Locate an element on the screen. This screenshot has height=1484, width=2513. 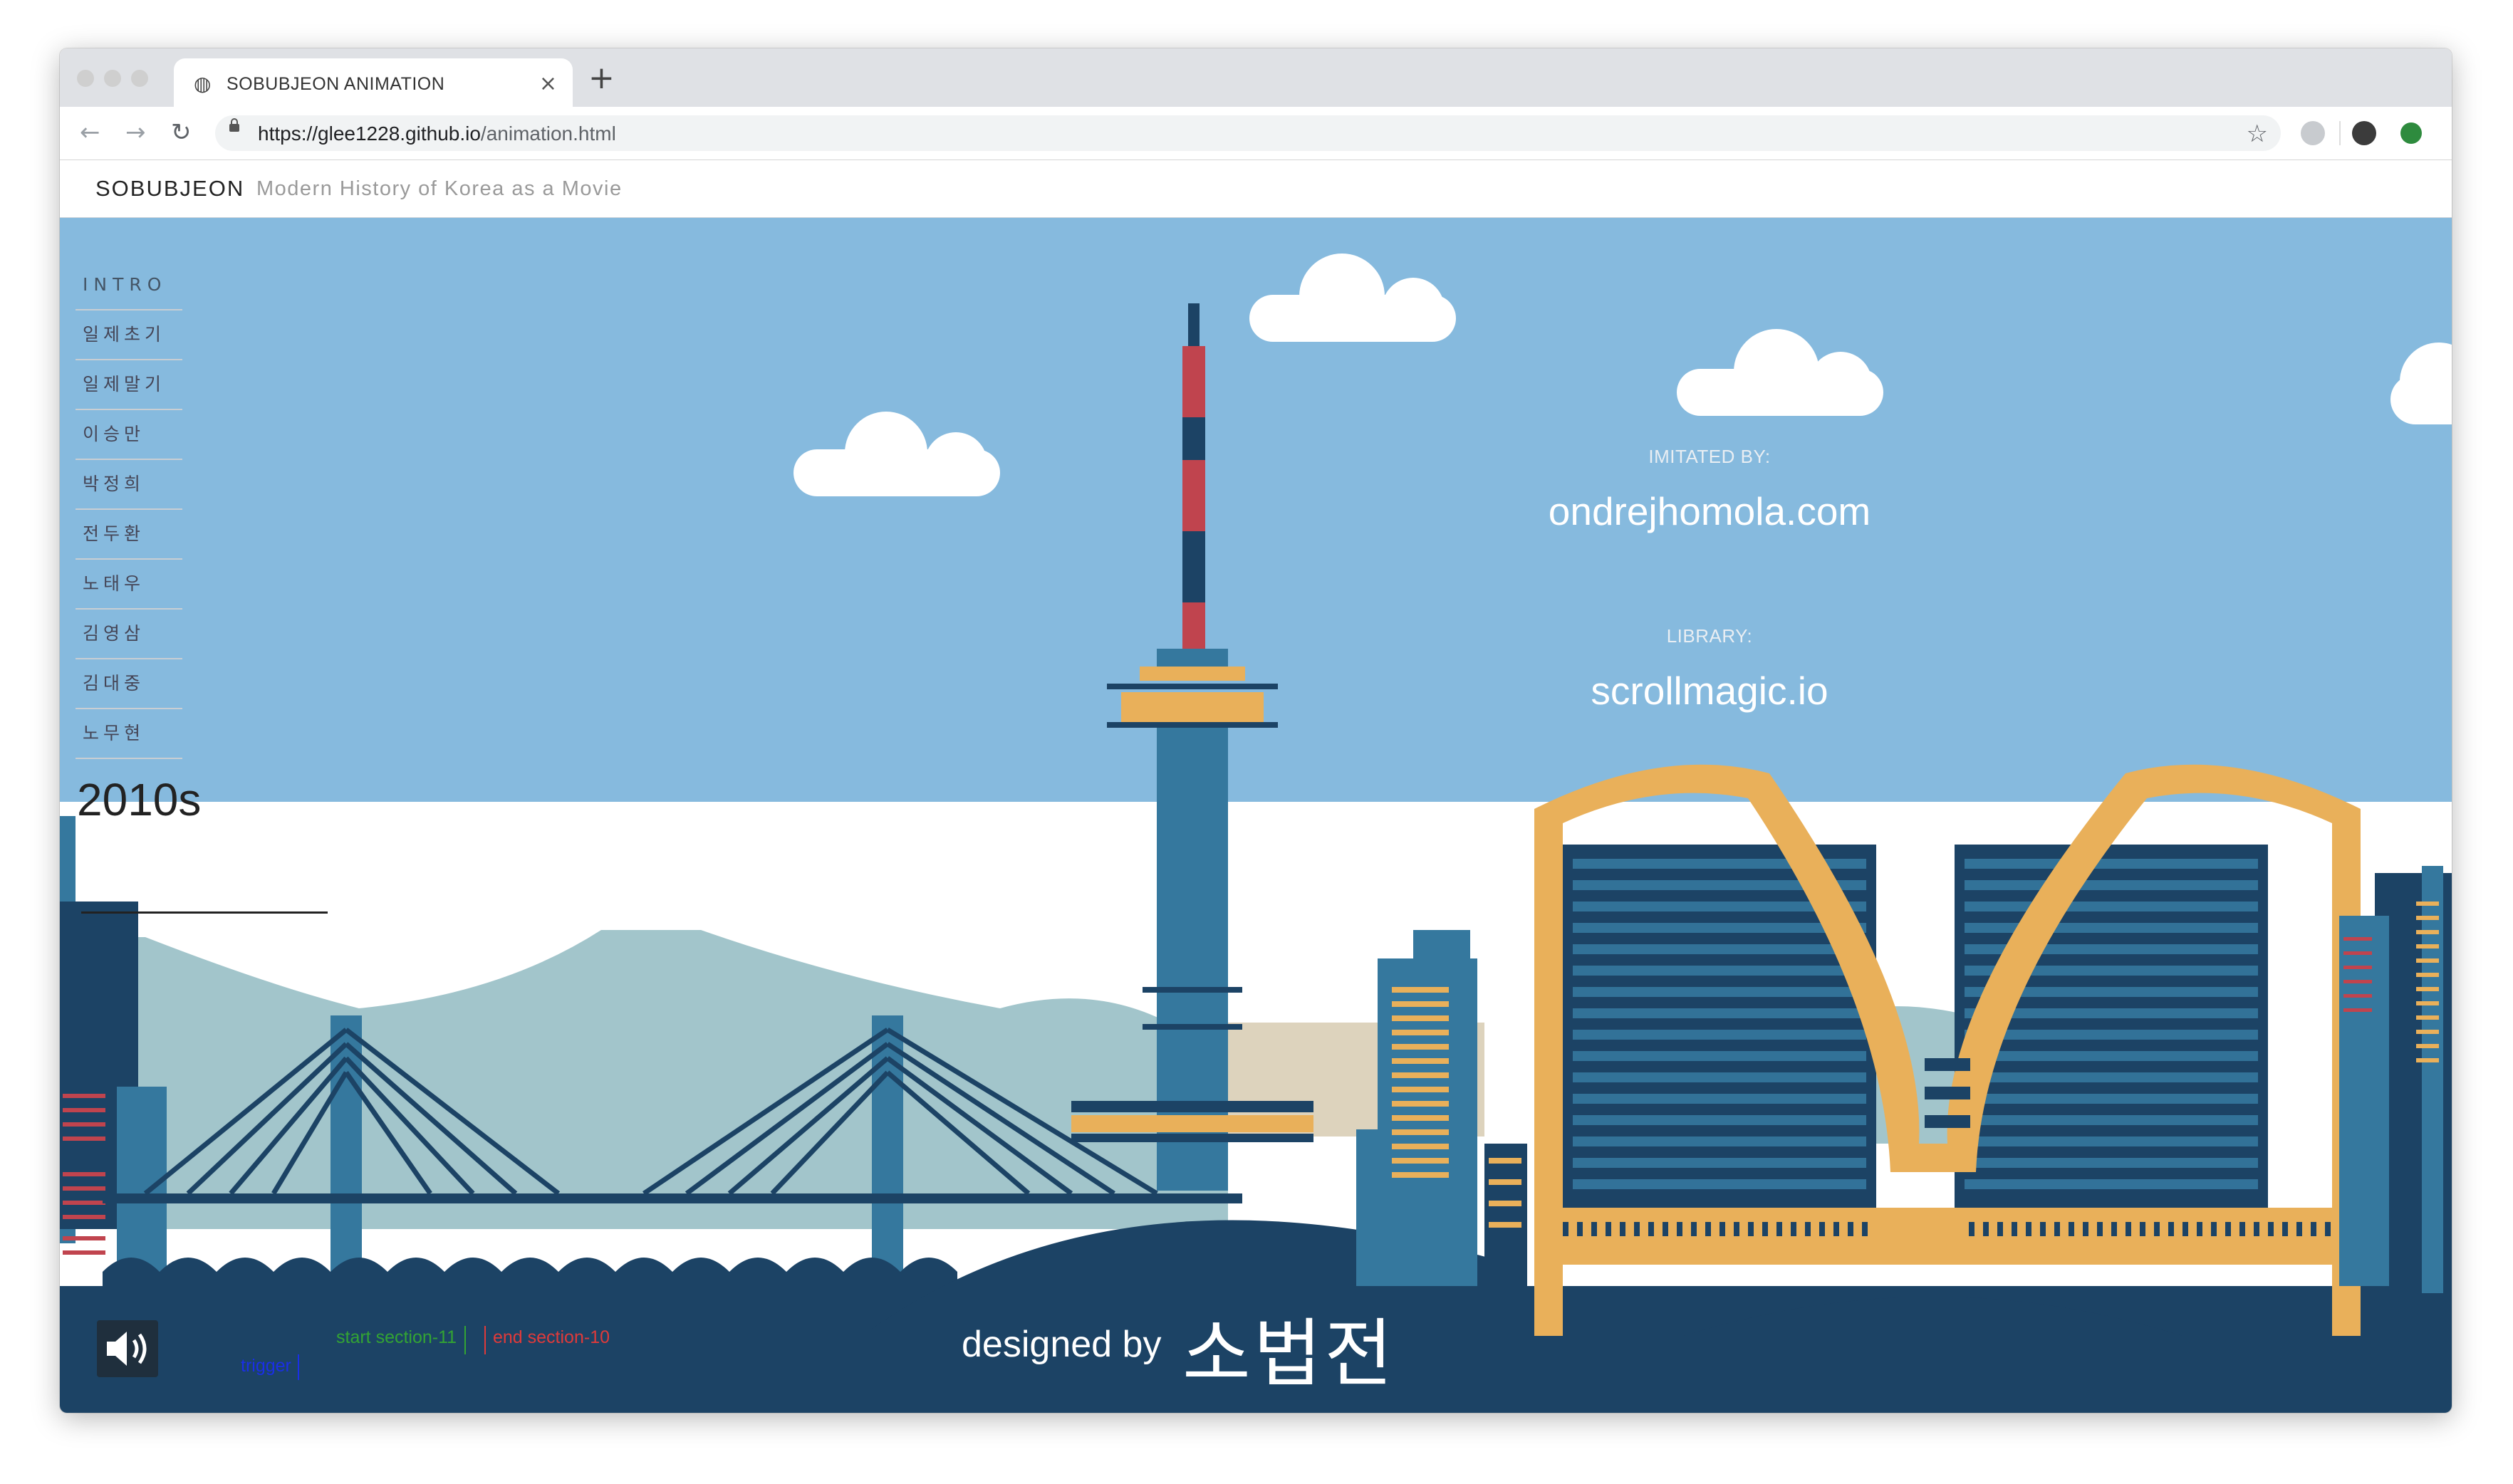
library-link: scrollmagic.io is located at coordinates (1709, 691).